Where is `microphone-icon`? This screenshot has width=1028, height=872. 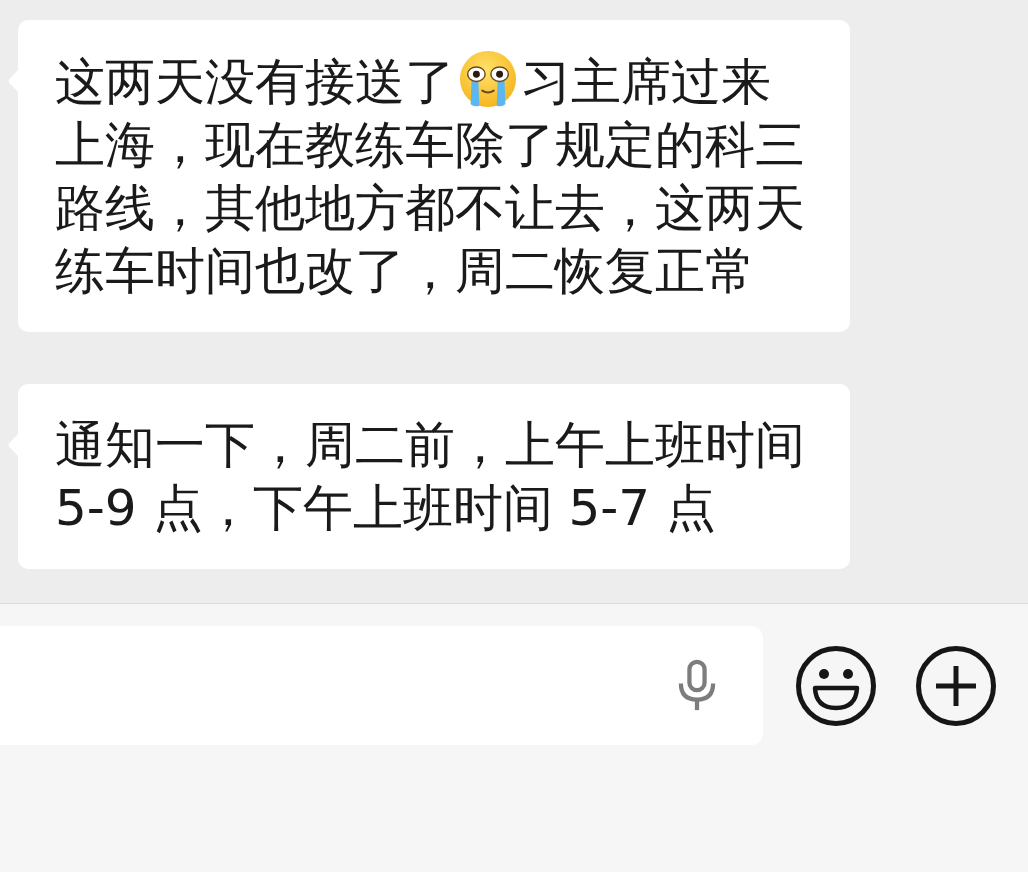
microphone-icon is located at coordinates (697, 685).